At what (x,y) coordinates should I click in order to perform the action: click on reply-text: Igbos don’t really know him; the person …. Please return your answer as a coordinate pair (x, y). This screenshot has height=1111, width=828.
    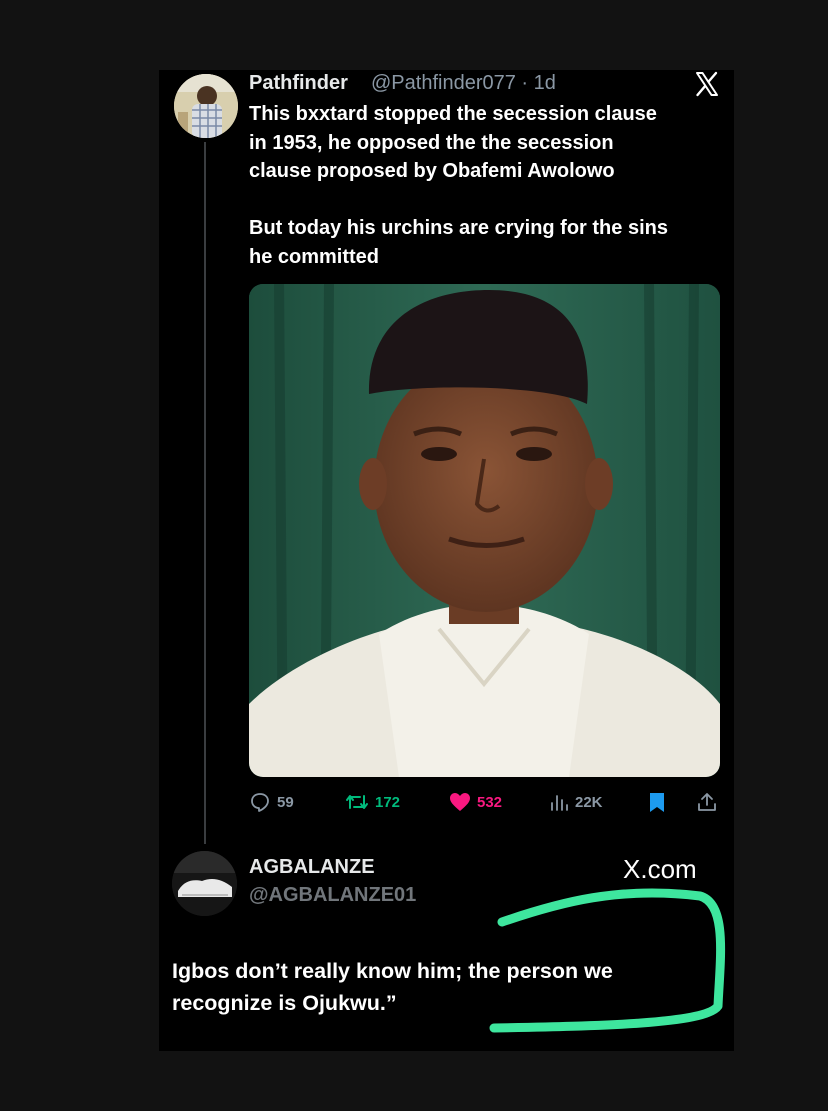
    Looking at the image, I should click on (392, 987).